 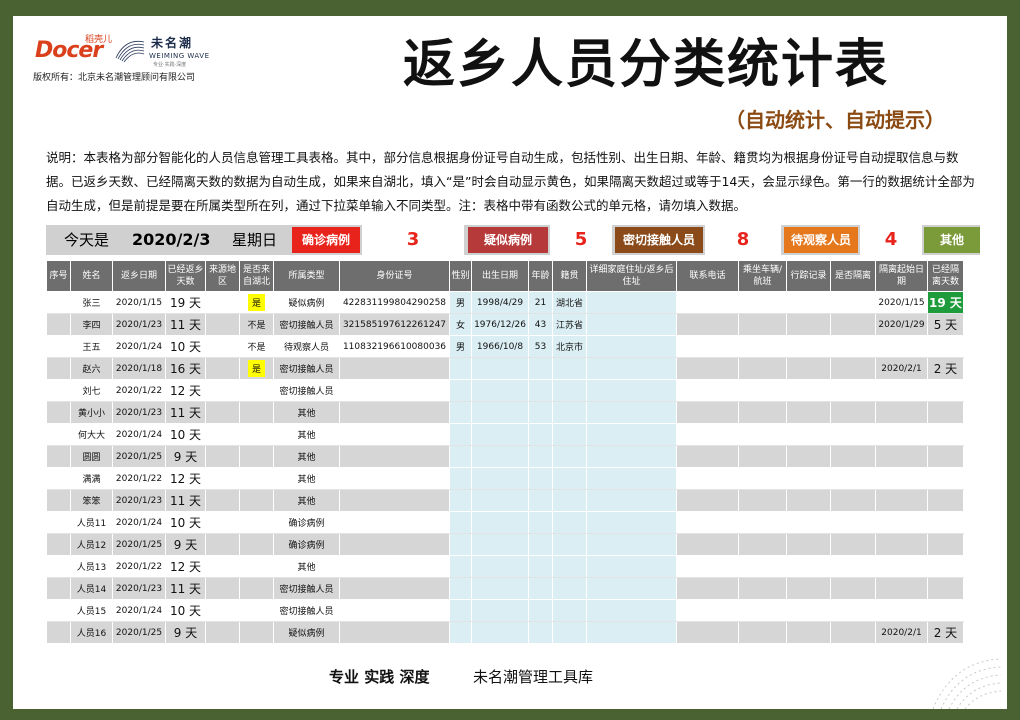 What do you see at coordinates (945, 302) in the screenshot?
I see `cell-iso-days: 19 天` at bounding box center [945, 302].